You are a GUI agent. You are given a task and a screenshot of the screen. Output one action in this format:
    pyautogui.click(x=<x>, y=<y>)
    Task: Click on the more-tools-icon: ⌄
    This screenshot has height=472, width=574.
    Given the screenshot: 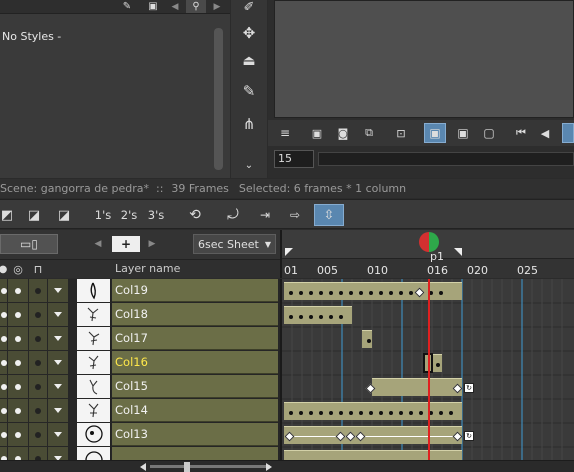 What is the action you would take?
    pyautogui.click(x=249, y=165)
    